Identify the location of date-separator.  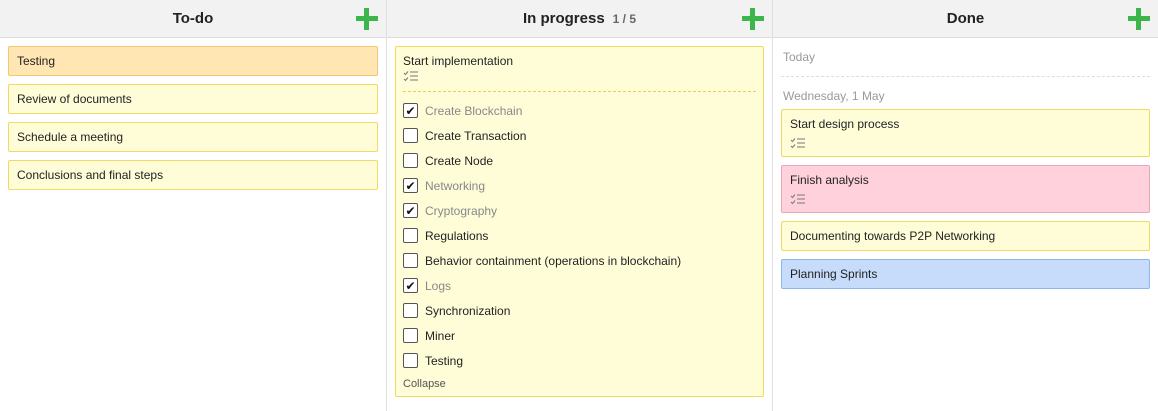
(965, 76).